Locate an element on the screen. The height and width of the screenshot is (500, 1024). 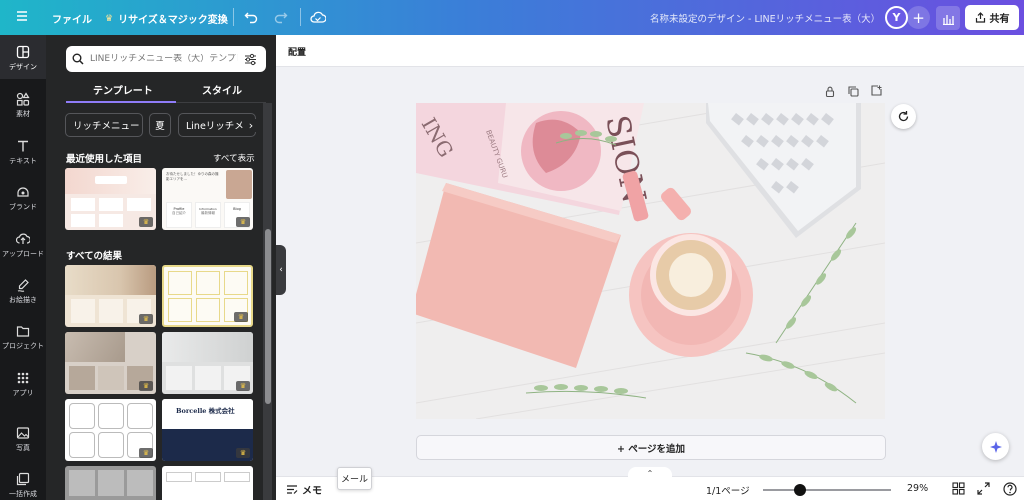
menu-button is located at coordinates (22, 16).